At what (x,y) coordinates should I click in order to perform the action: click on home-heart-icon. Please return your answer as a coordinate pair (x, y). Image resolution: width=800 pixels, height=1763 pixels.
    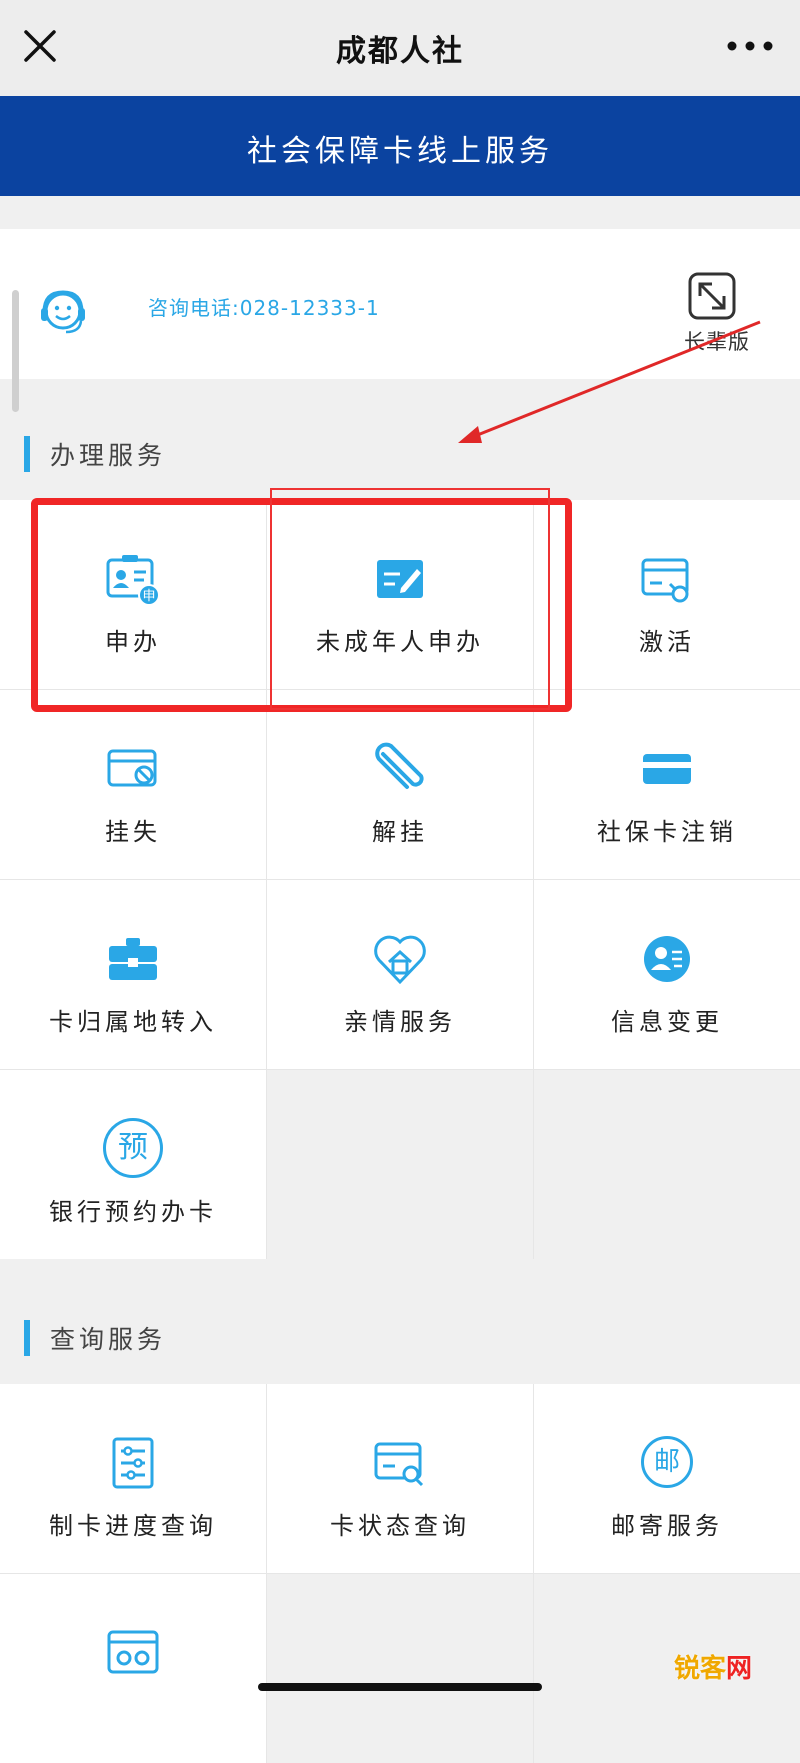
    Looking at the image, I should click on (400, 960).